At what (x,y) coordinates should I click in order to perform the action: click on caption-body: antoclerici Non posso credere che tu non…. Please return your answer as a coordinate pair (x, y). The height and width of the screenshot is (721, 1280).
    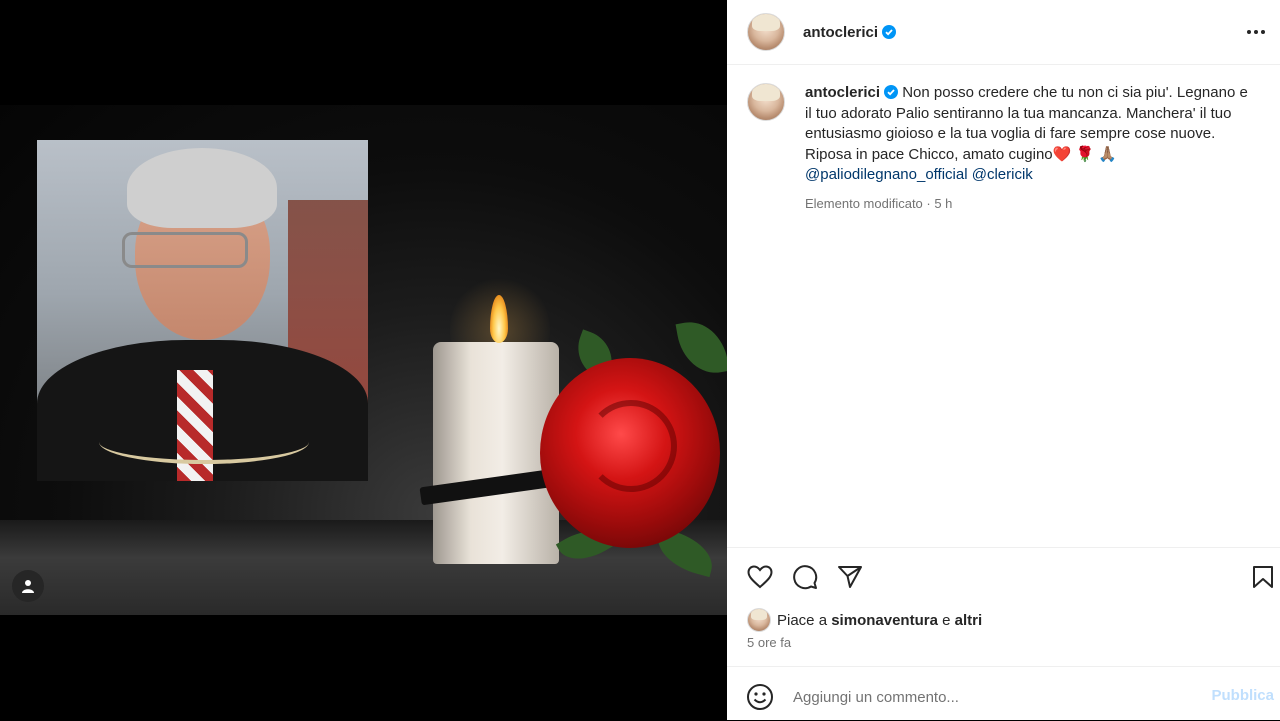
    Looking at the image, I should click on (1030, 148).